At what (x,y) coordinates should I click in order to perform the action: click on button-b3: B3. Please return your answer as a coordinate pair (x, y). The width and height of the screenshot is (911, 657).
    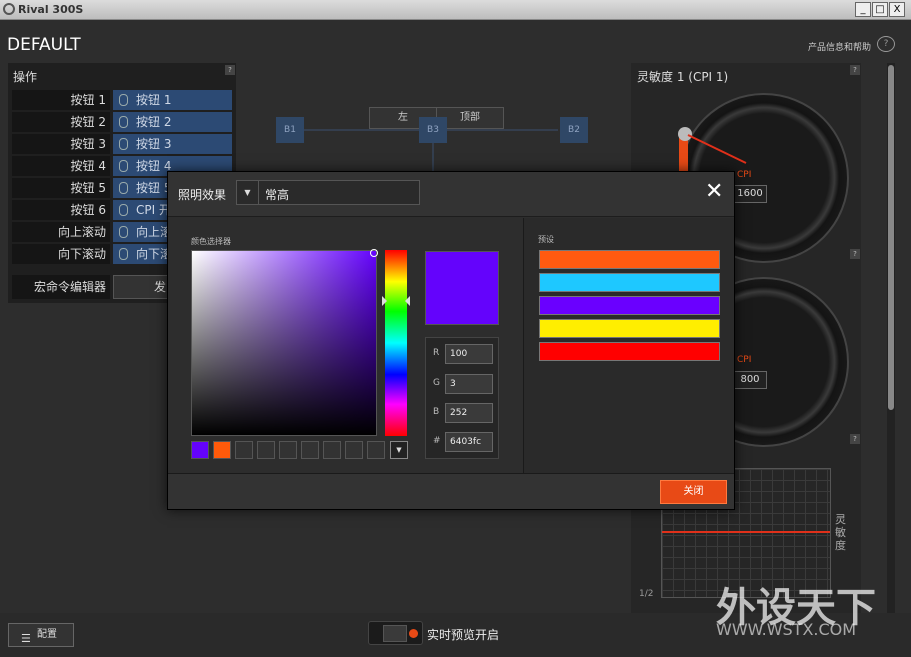
    Looking at the image, I should click on (433, 130).